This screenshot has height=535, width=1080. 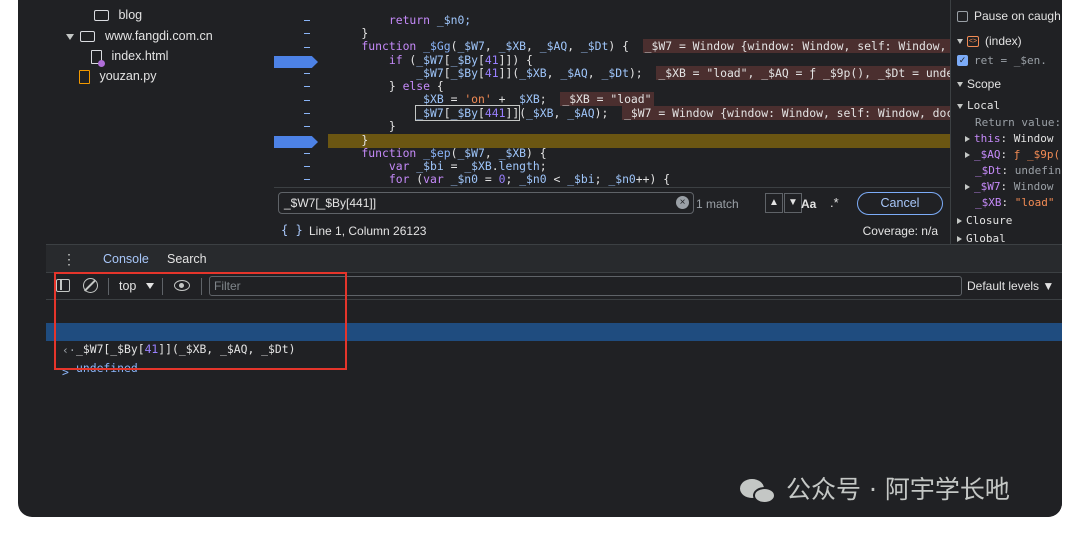 What do you see at coordinates (834, 202) in the screenshot?
I see `regex-button: .*` at bounding box center [834, 202].